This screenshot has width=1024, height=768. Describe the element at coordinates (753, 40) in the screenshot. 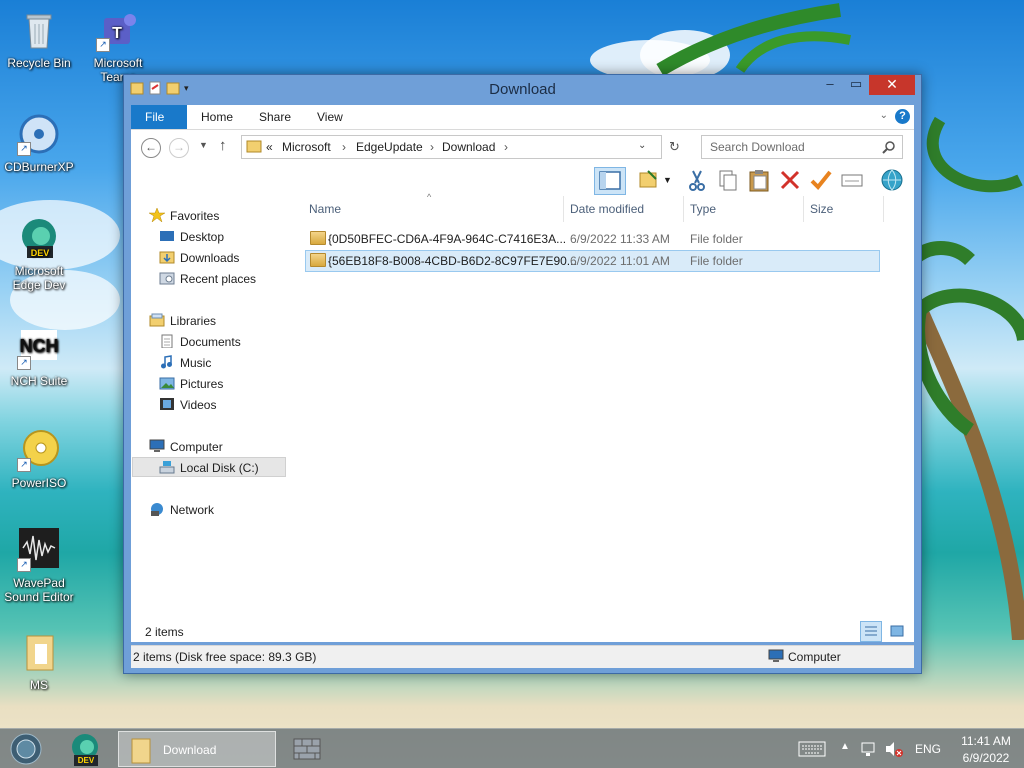

I see `palm-tree-top` at that location.